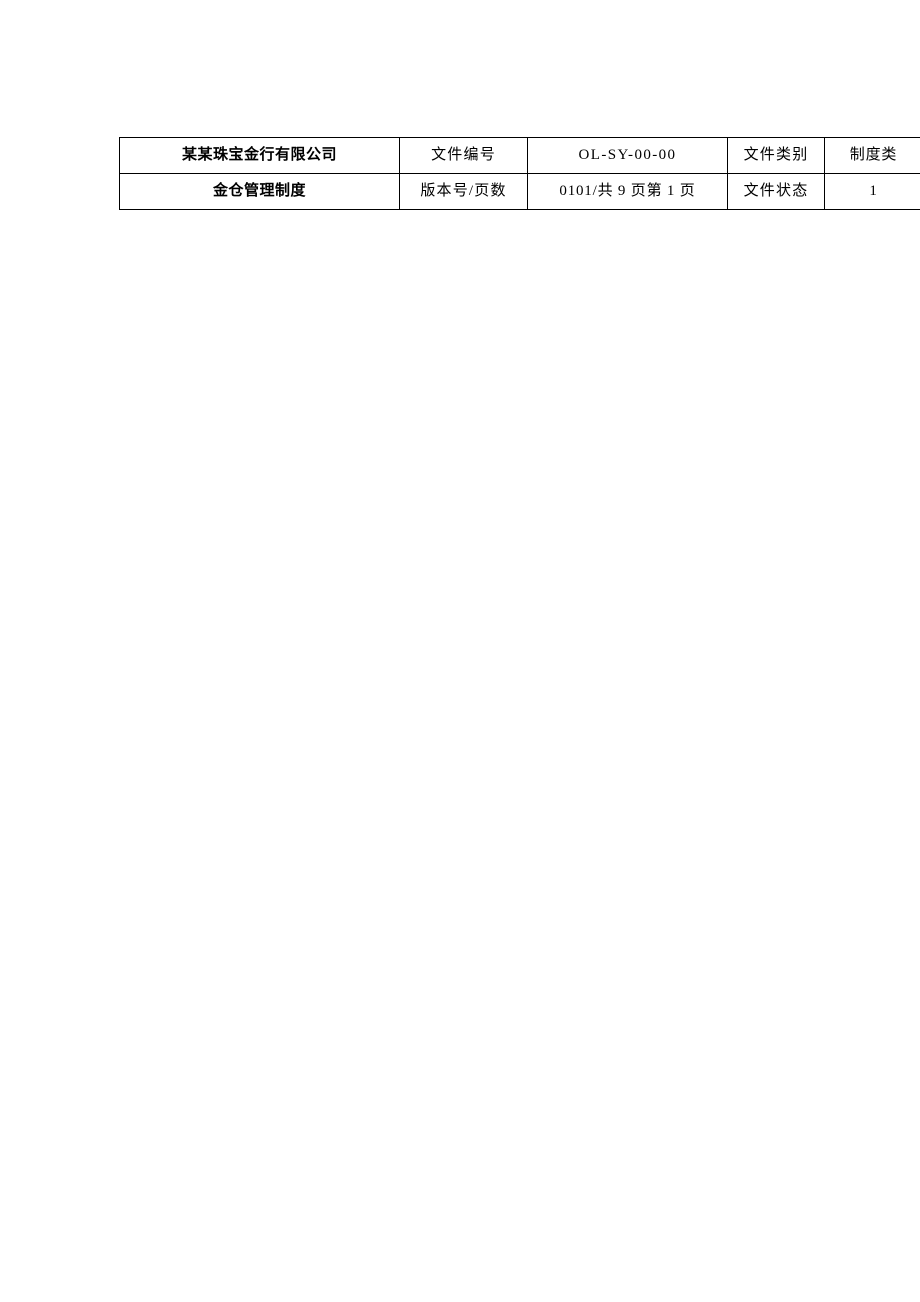 This screenshot has height=1302, width=920. I want to click on company-name-cell: 某某珠宝金行有限公司, so click(259, 155).